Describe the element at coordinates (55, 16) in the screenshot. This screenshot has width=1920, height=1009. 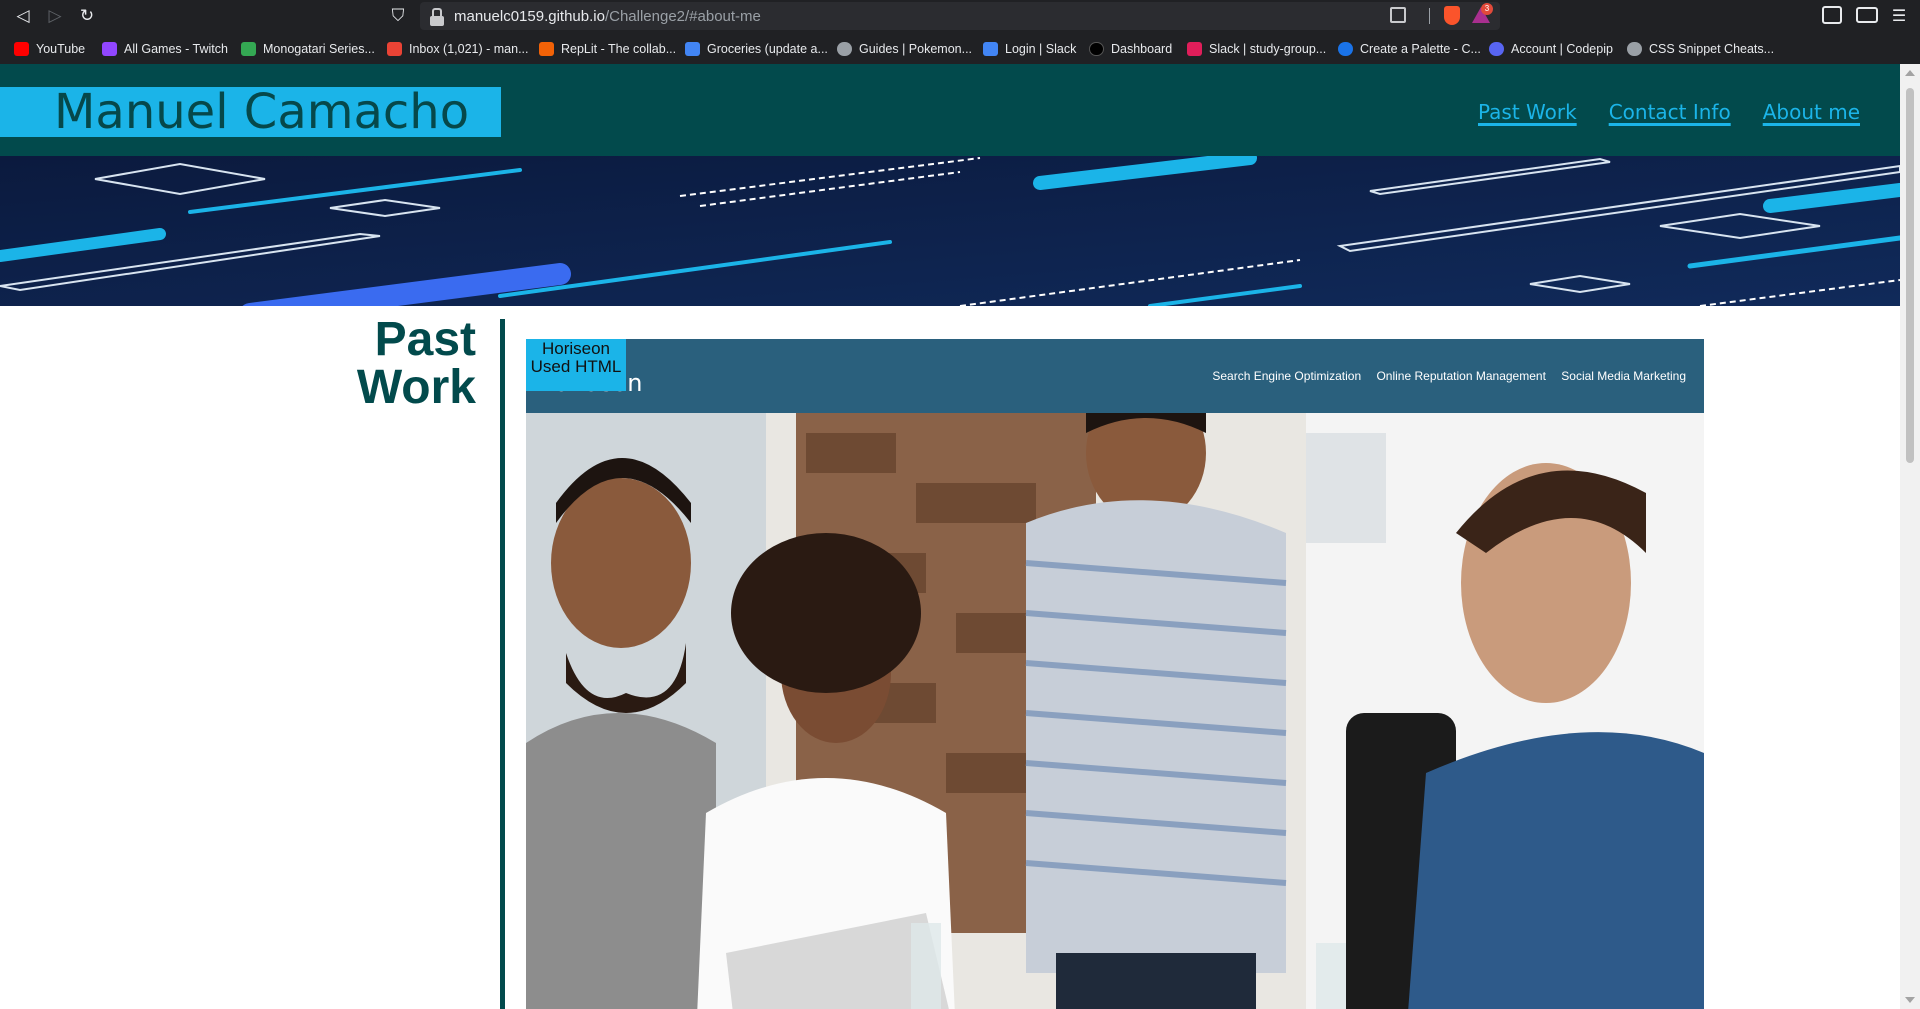
I see `forward-button: ▷` at that location.